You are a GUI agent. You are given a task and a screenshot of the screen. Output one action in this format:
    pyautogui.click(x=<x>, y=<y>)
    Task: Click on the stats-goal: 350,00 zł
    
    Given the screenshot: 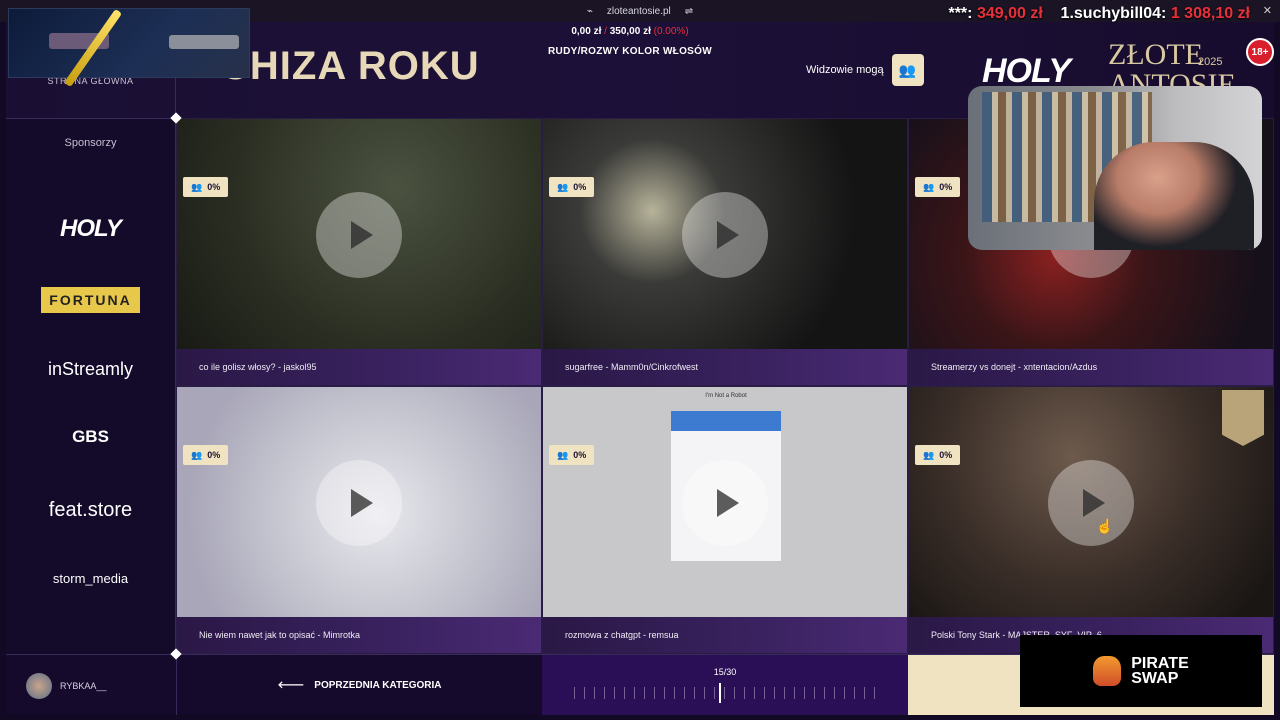 What is the action you would take?
    pyautogui.click(x=630, y=31)
    